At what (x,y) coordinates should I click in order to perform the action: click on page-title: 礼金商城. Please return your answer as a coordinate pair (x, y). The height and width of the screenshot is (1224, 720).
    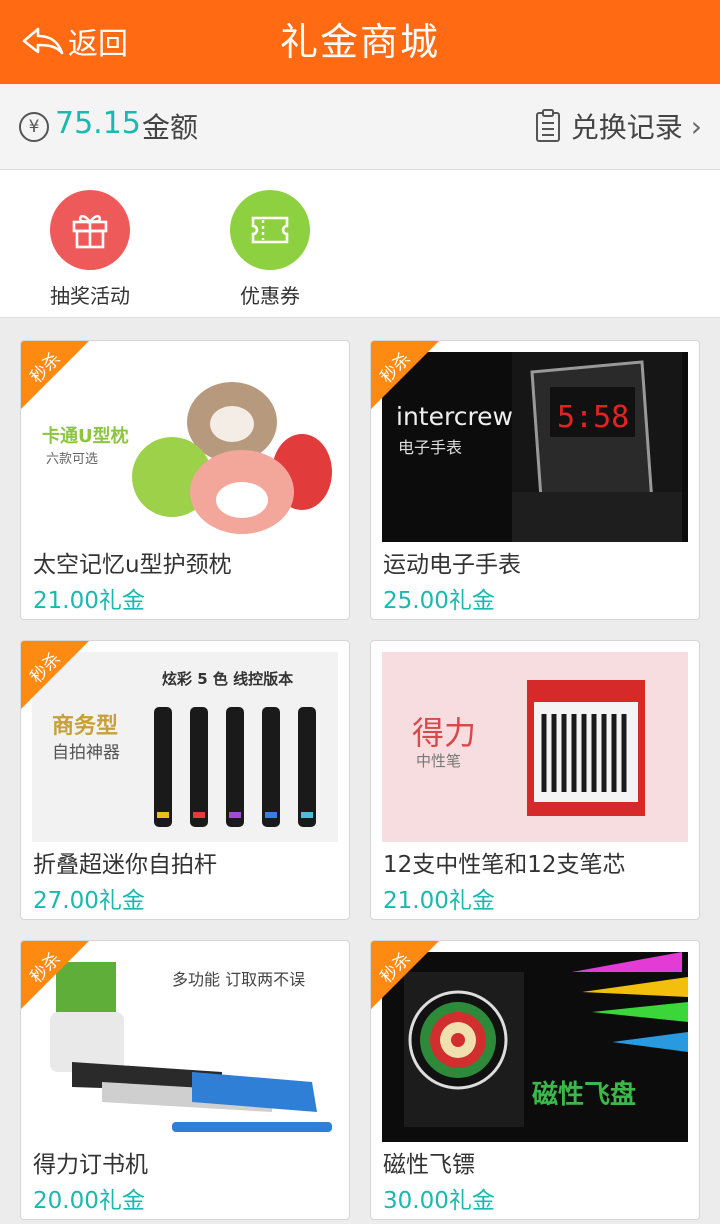
    Looking at the image, I should click on (359, 42).